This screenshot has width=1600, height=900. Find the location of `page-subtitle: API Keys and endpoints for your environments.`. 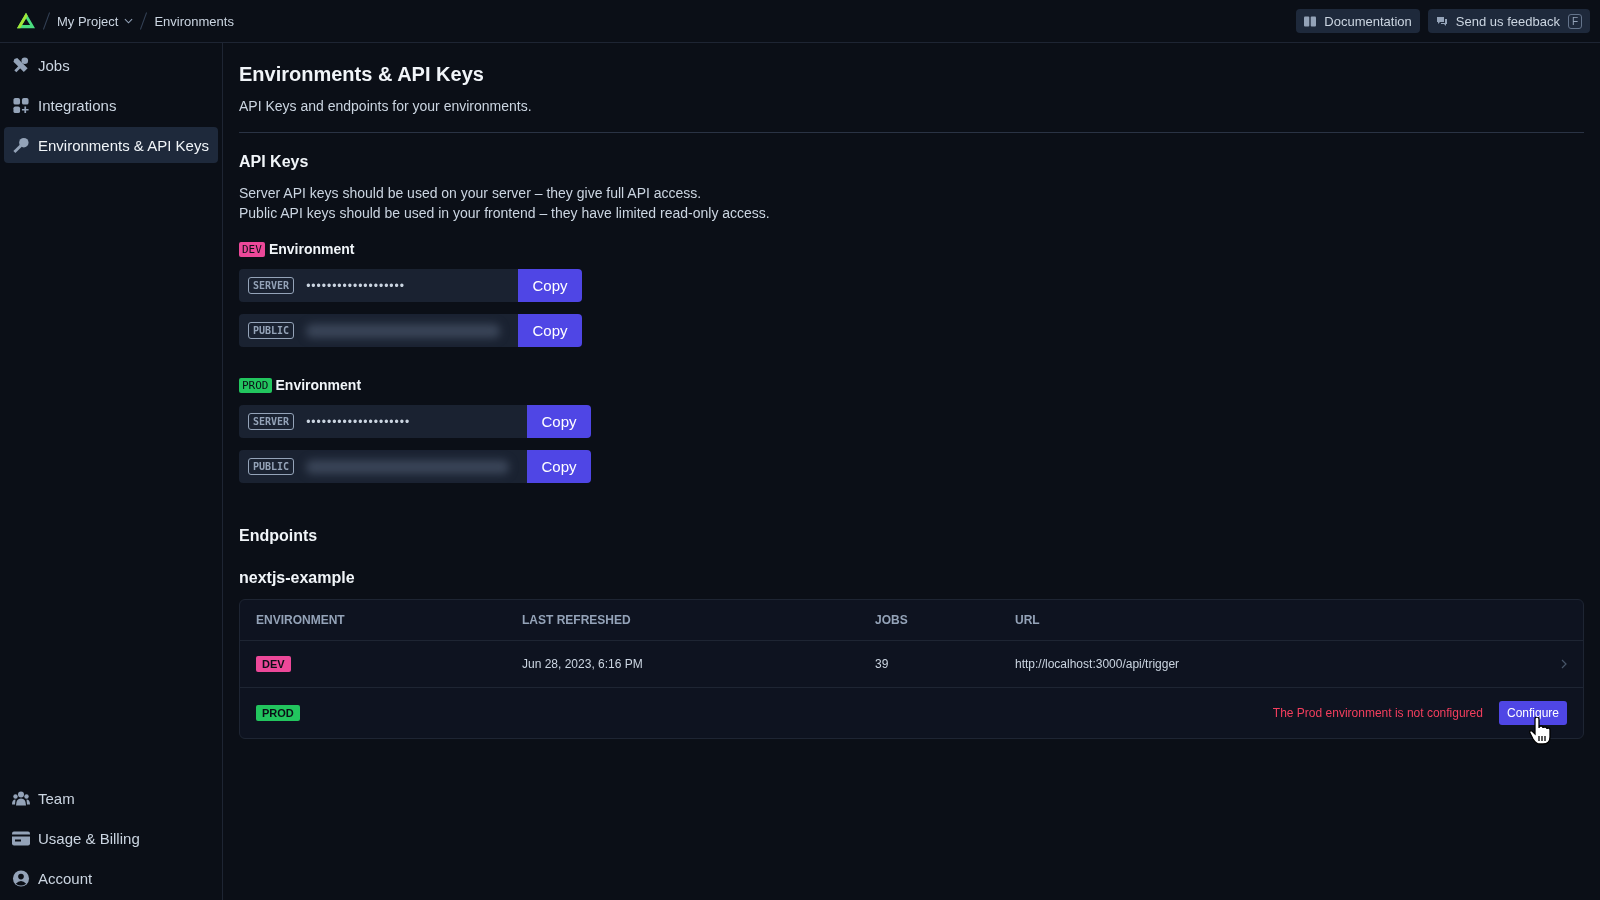

page-subtitle: API Keys and endpoints for your environments. is located at coordinates (386, 106).